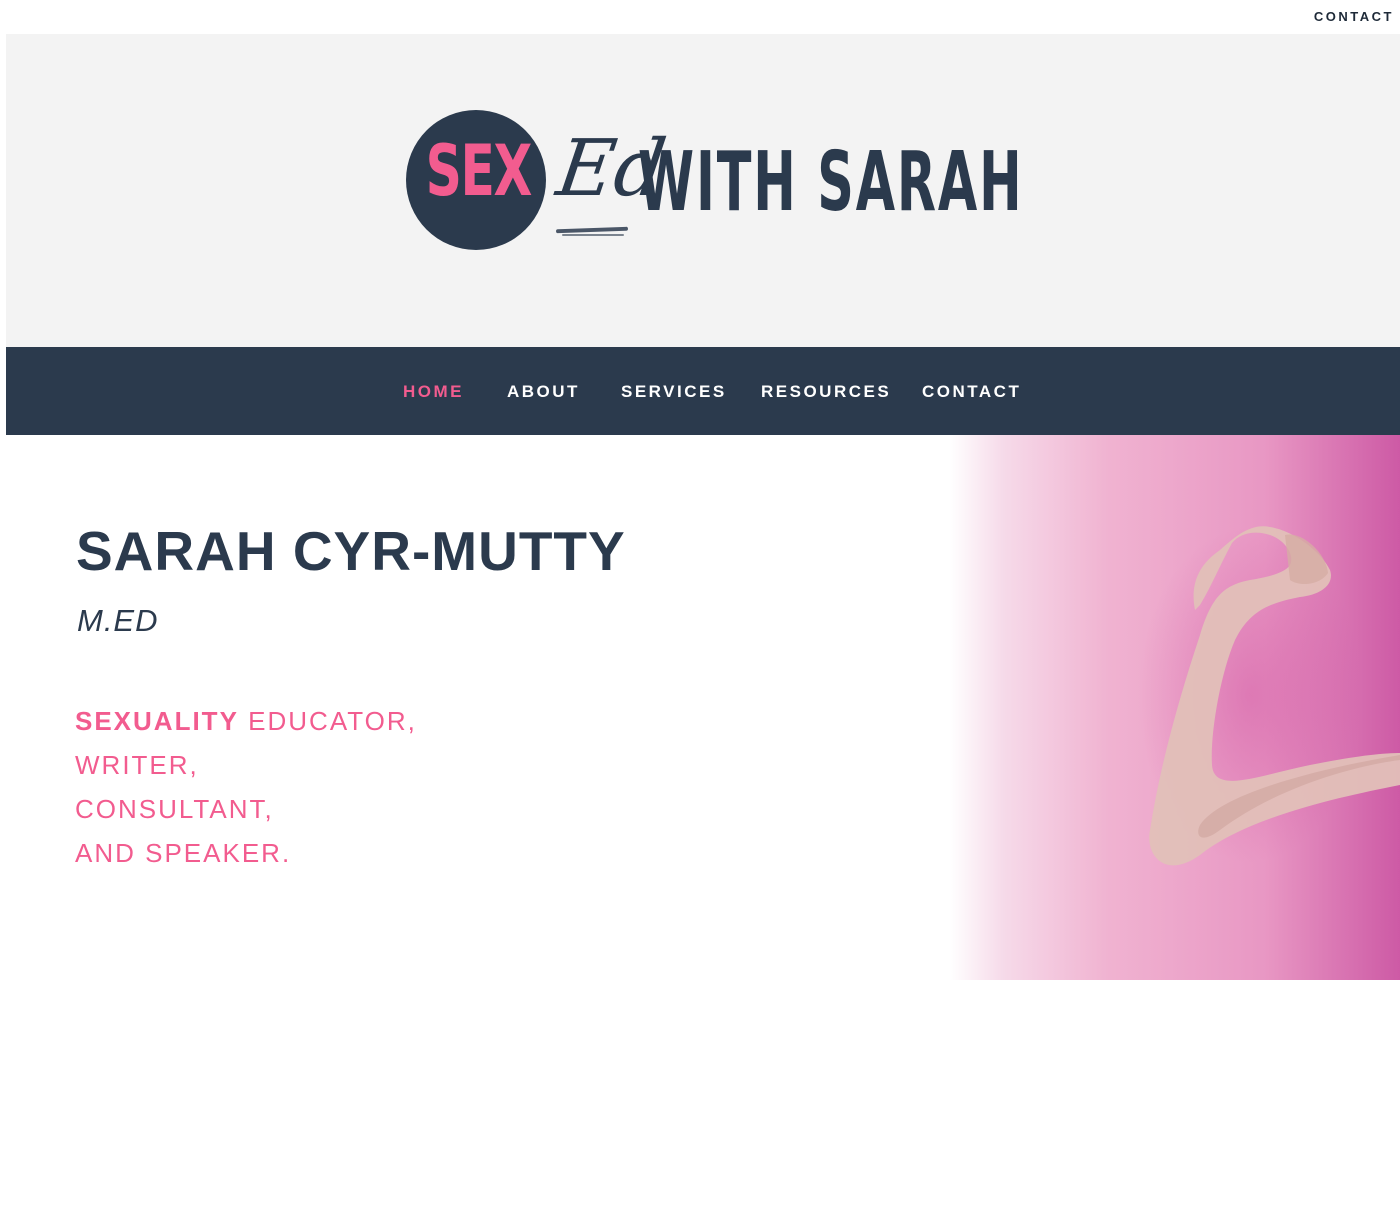 This screenshot has width=1400, height=1220. I want to click on logo-brush-stroke-secondary, so click(593, 235).